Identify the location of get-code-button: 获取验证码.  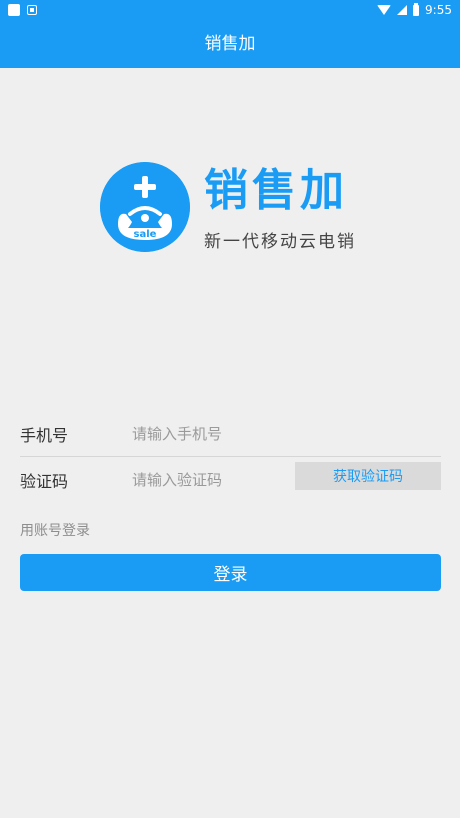
(368, 476).